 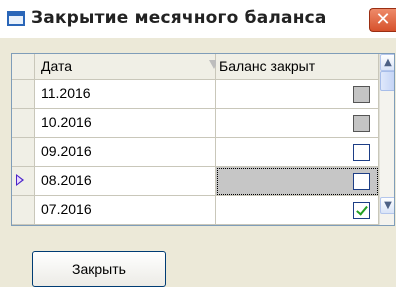 What do you see at coordinates (125, 94) in the screenshot?
I see `date-cell: 11.2016` at bounding box center [125, 94].